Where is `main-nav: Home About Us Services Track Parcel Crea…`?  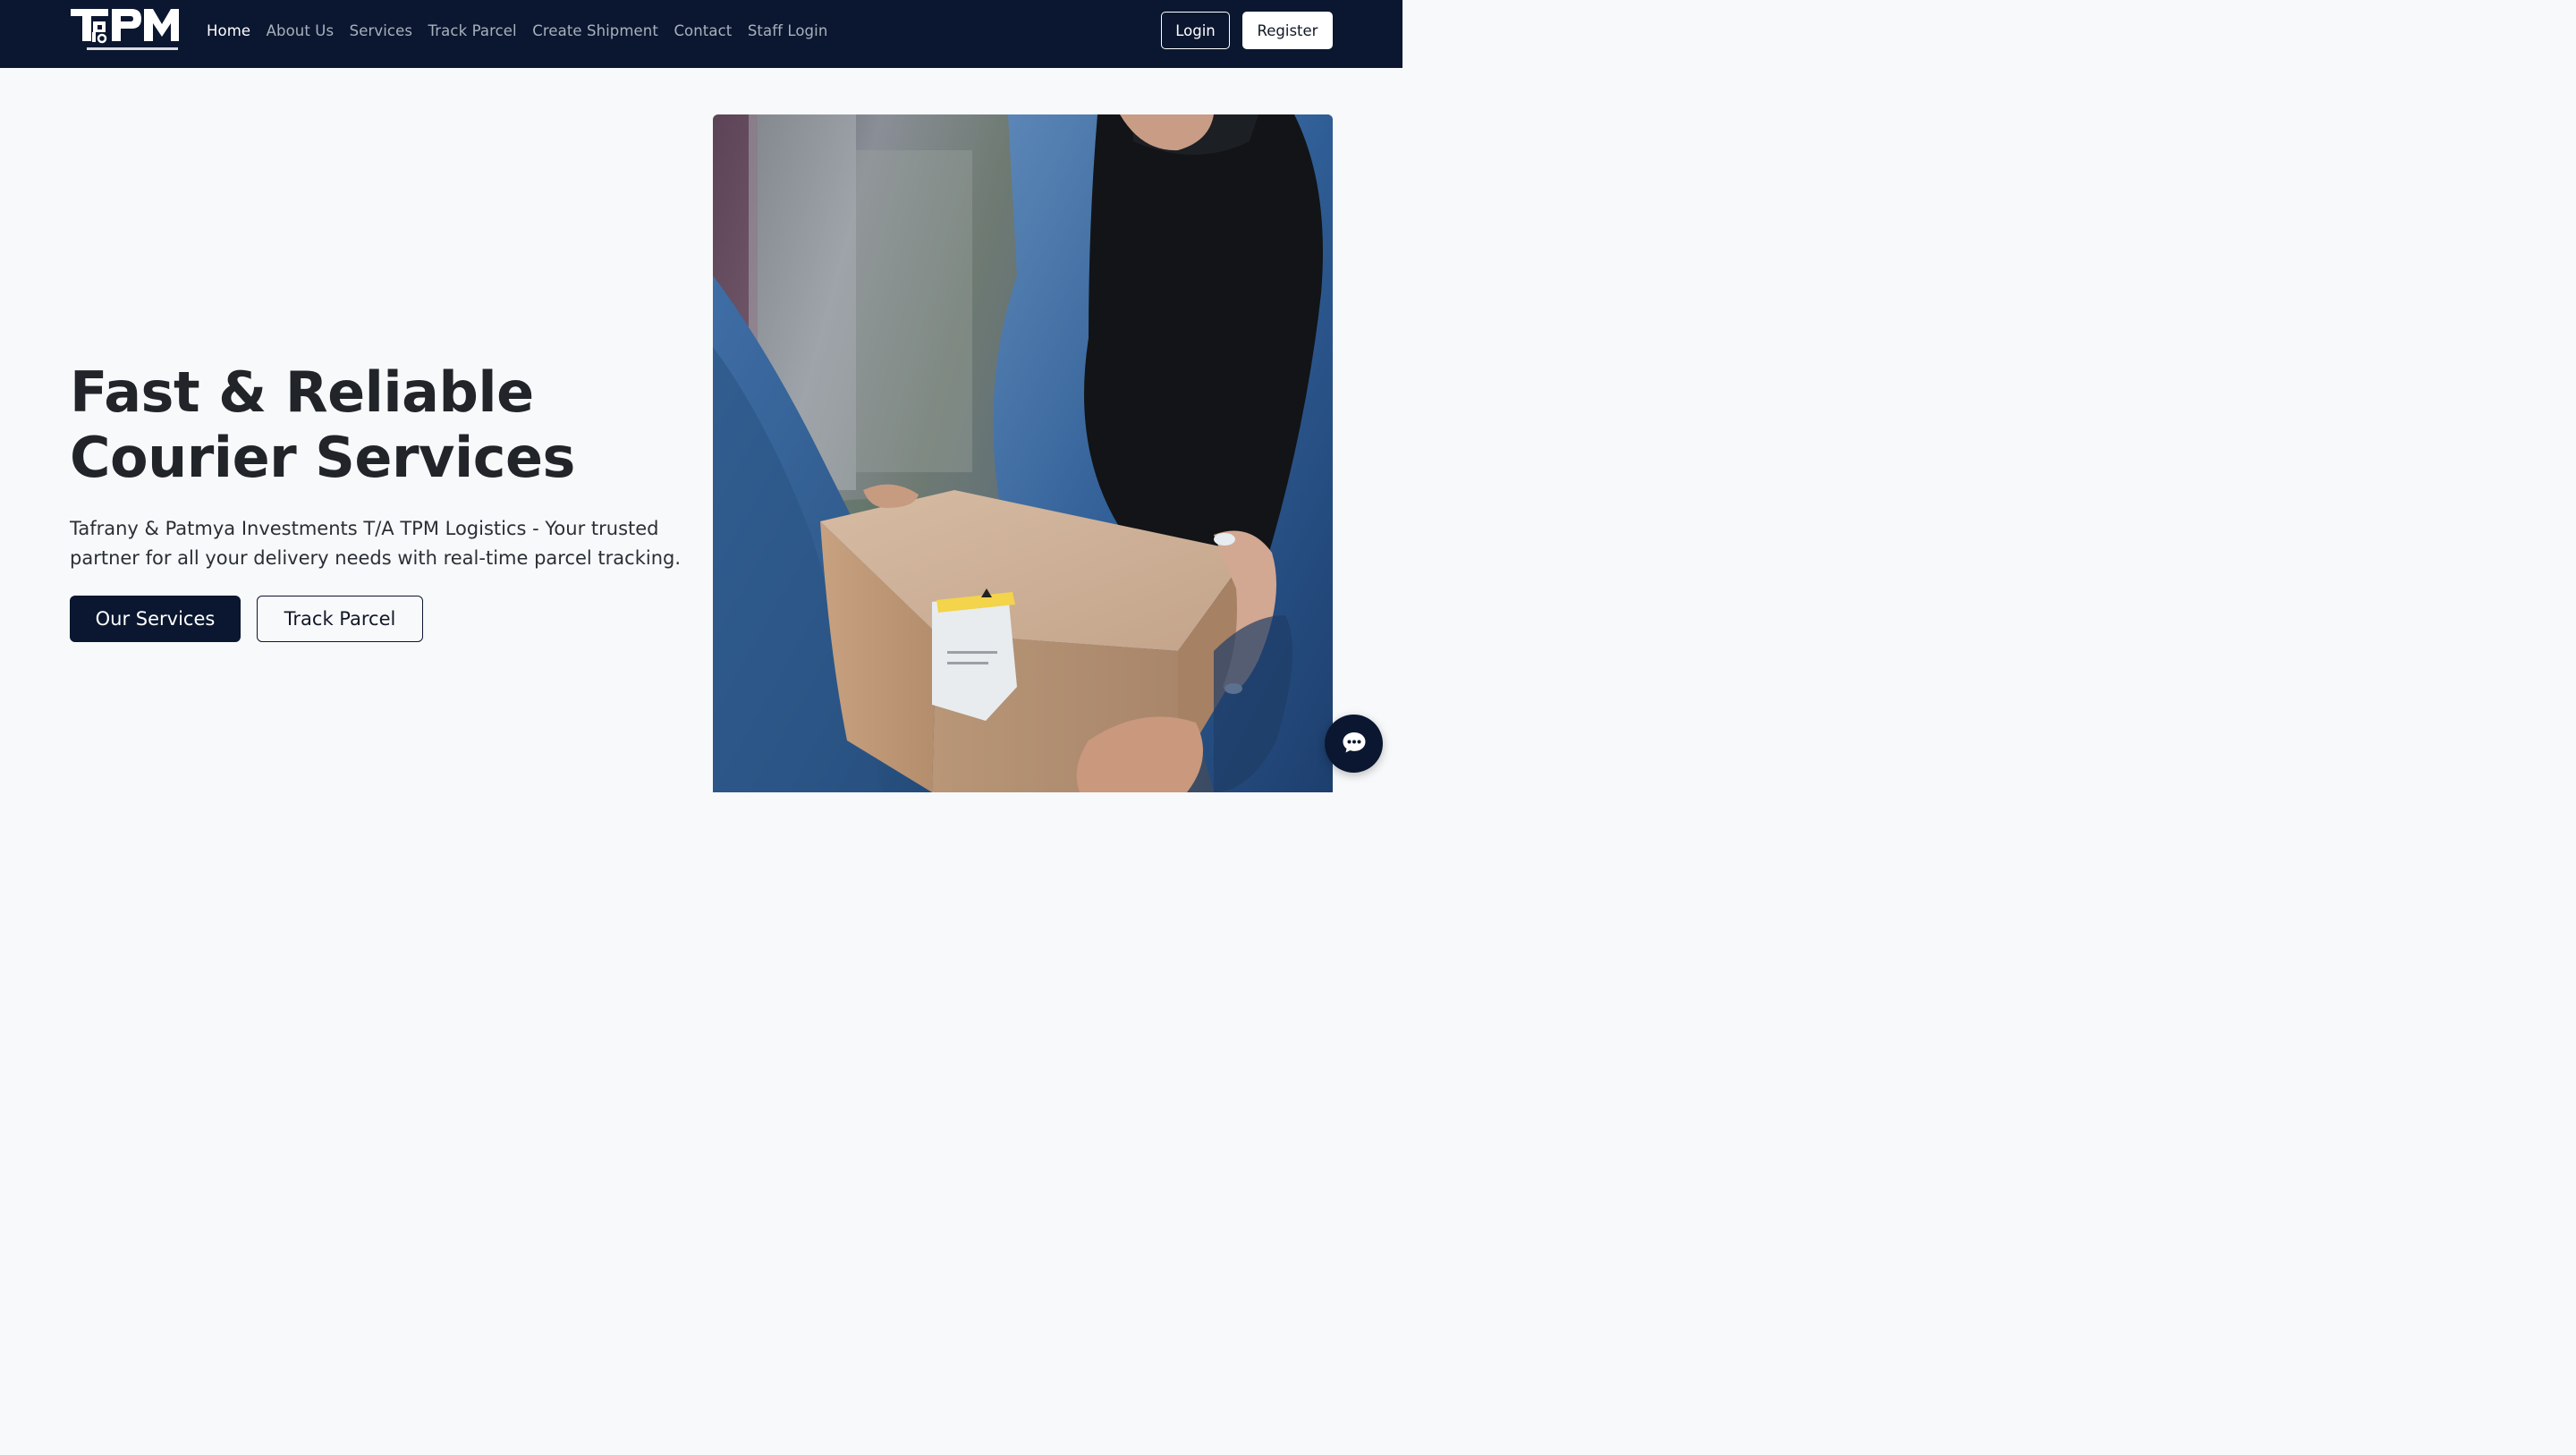 main-nav: Home About Us Services Track Parcel Crea… is located at coordinates (517, 31).